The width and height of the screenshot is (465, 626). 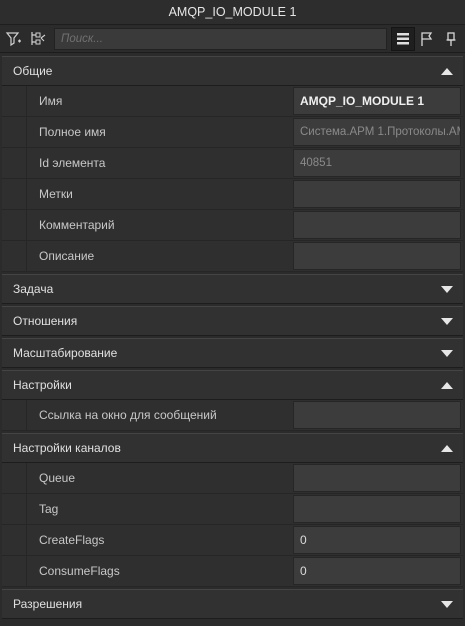 What do you see at coordinates (38, 39) in the screenshot?
I see `tree-icon` at bounding box center [38, 39].